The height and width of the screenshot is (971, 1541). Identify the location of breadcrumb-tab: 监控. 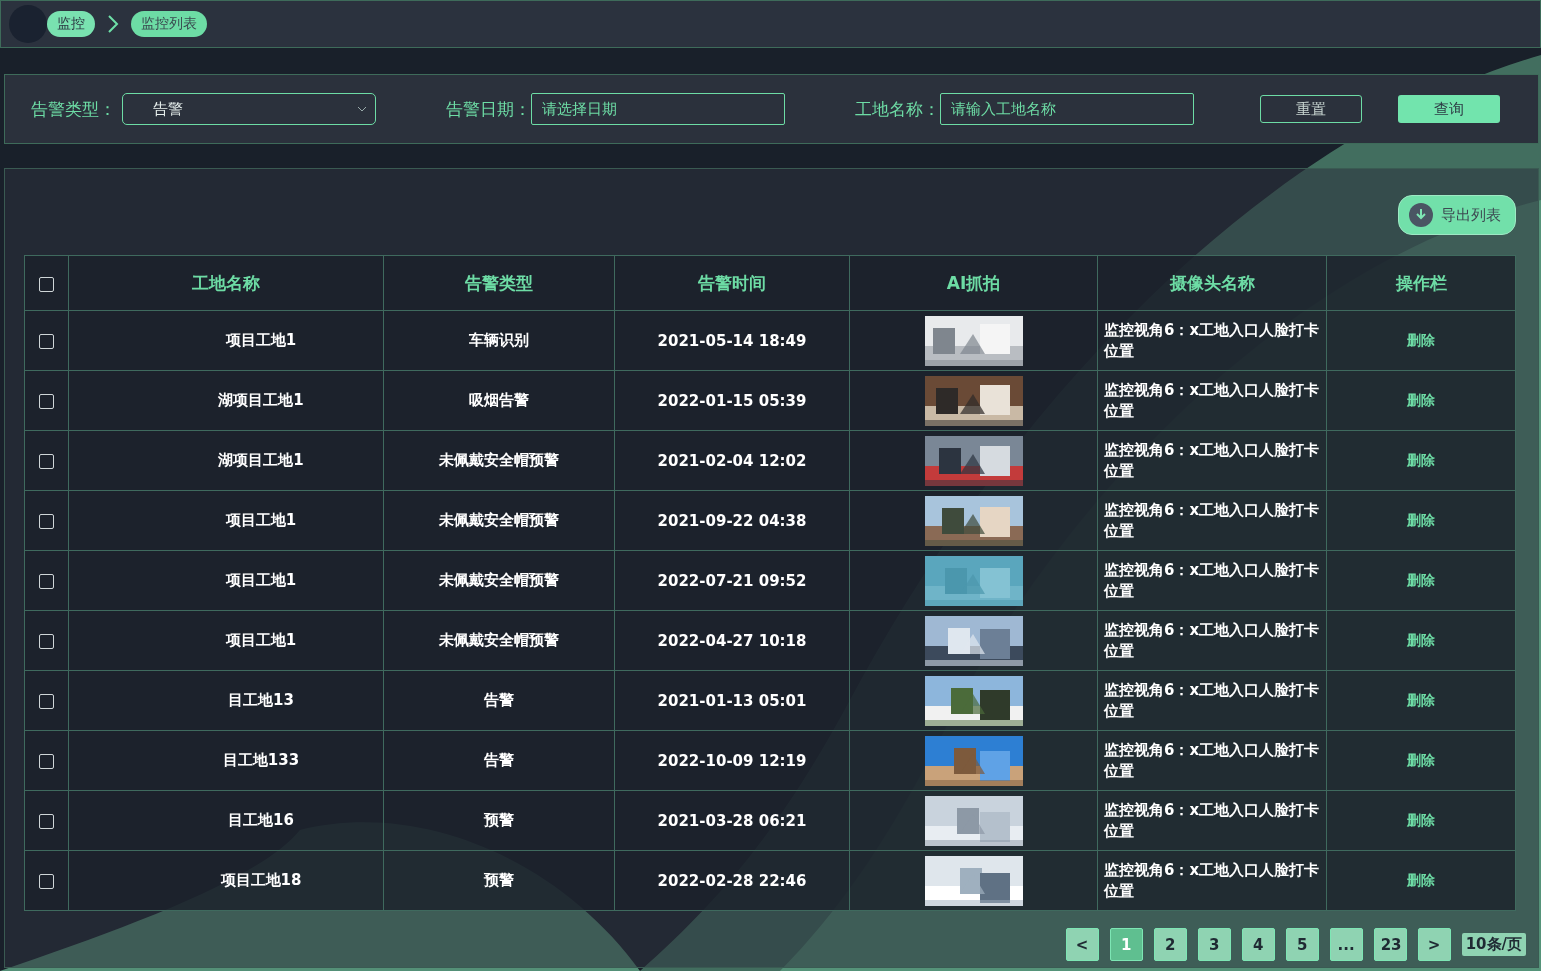
(71, 24).